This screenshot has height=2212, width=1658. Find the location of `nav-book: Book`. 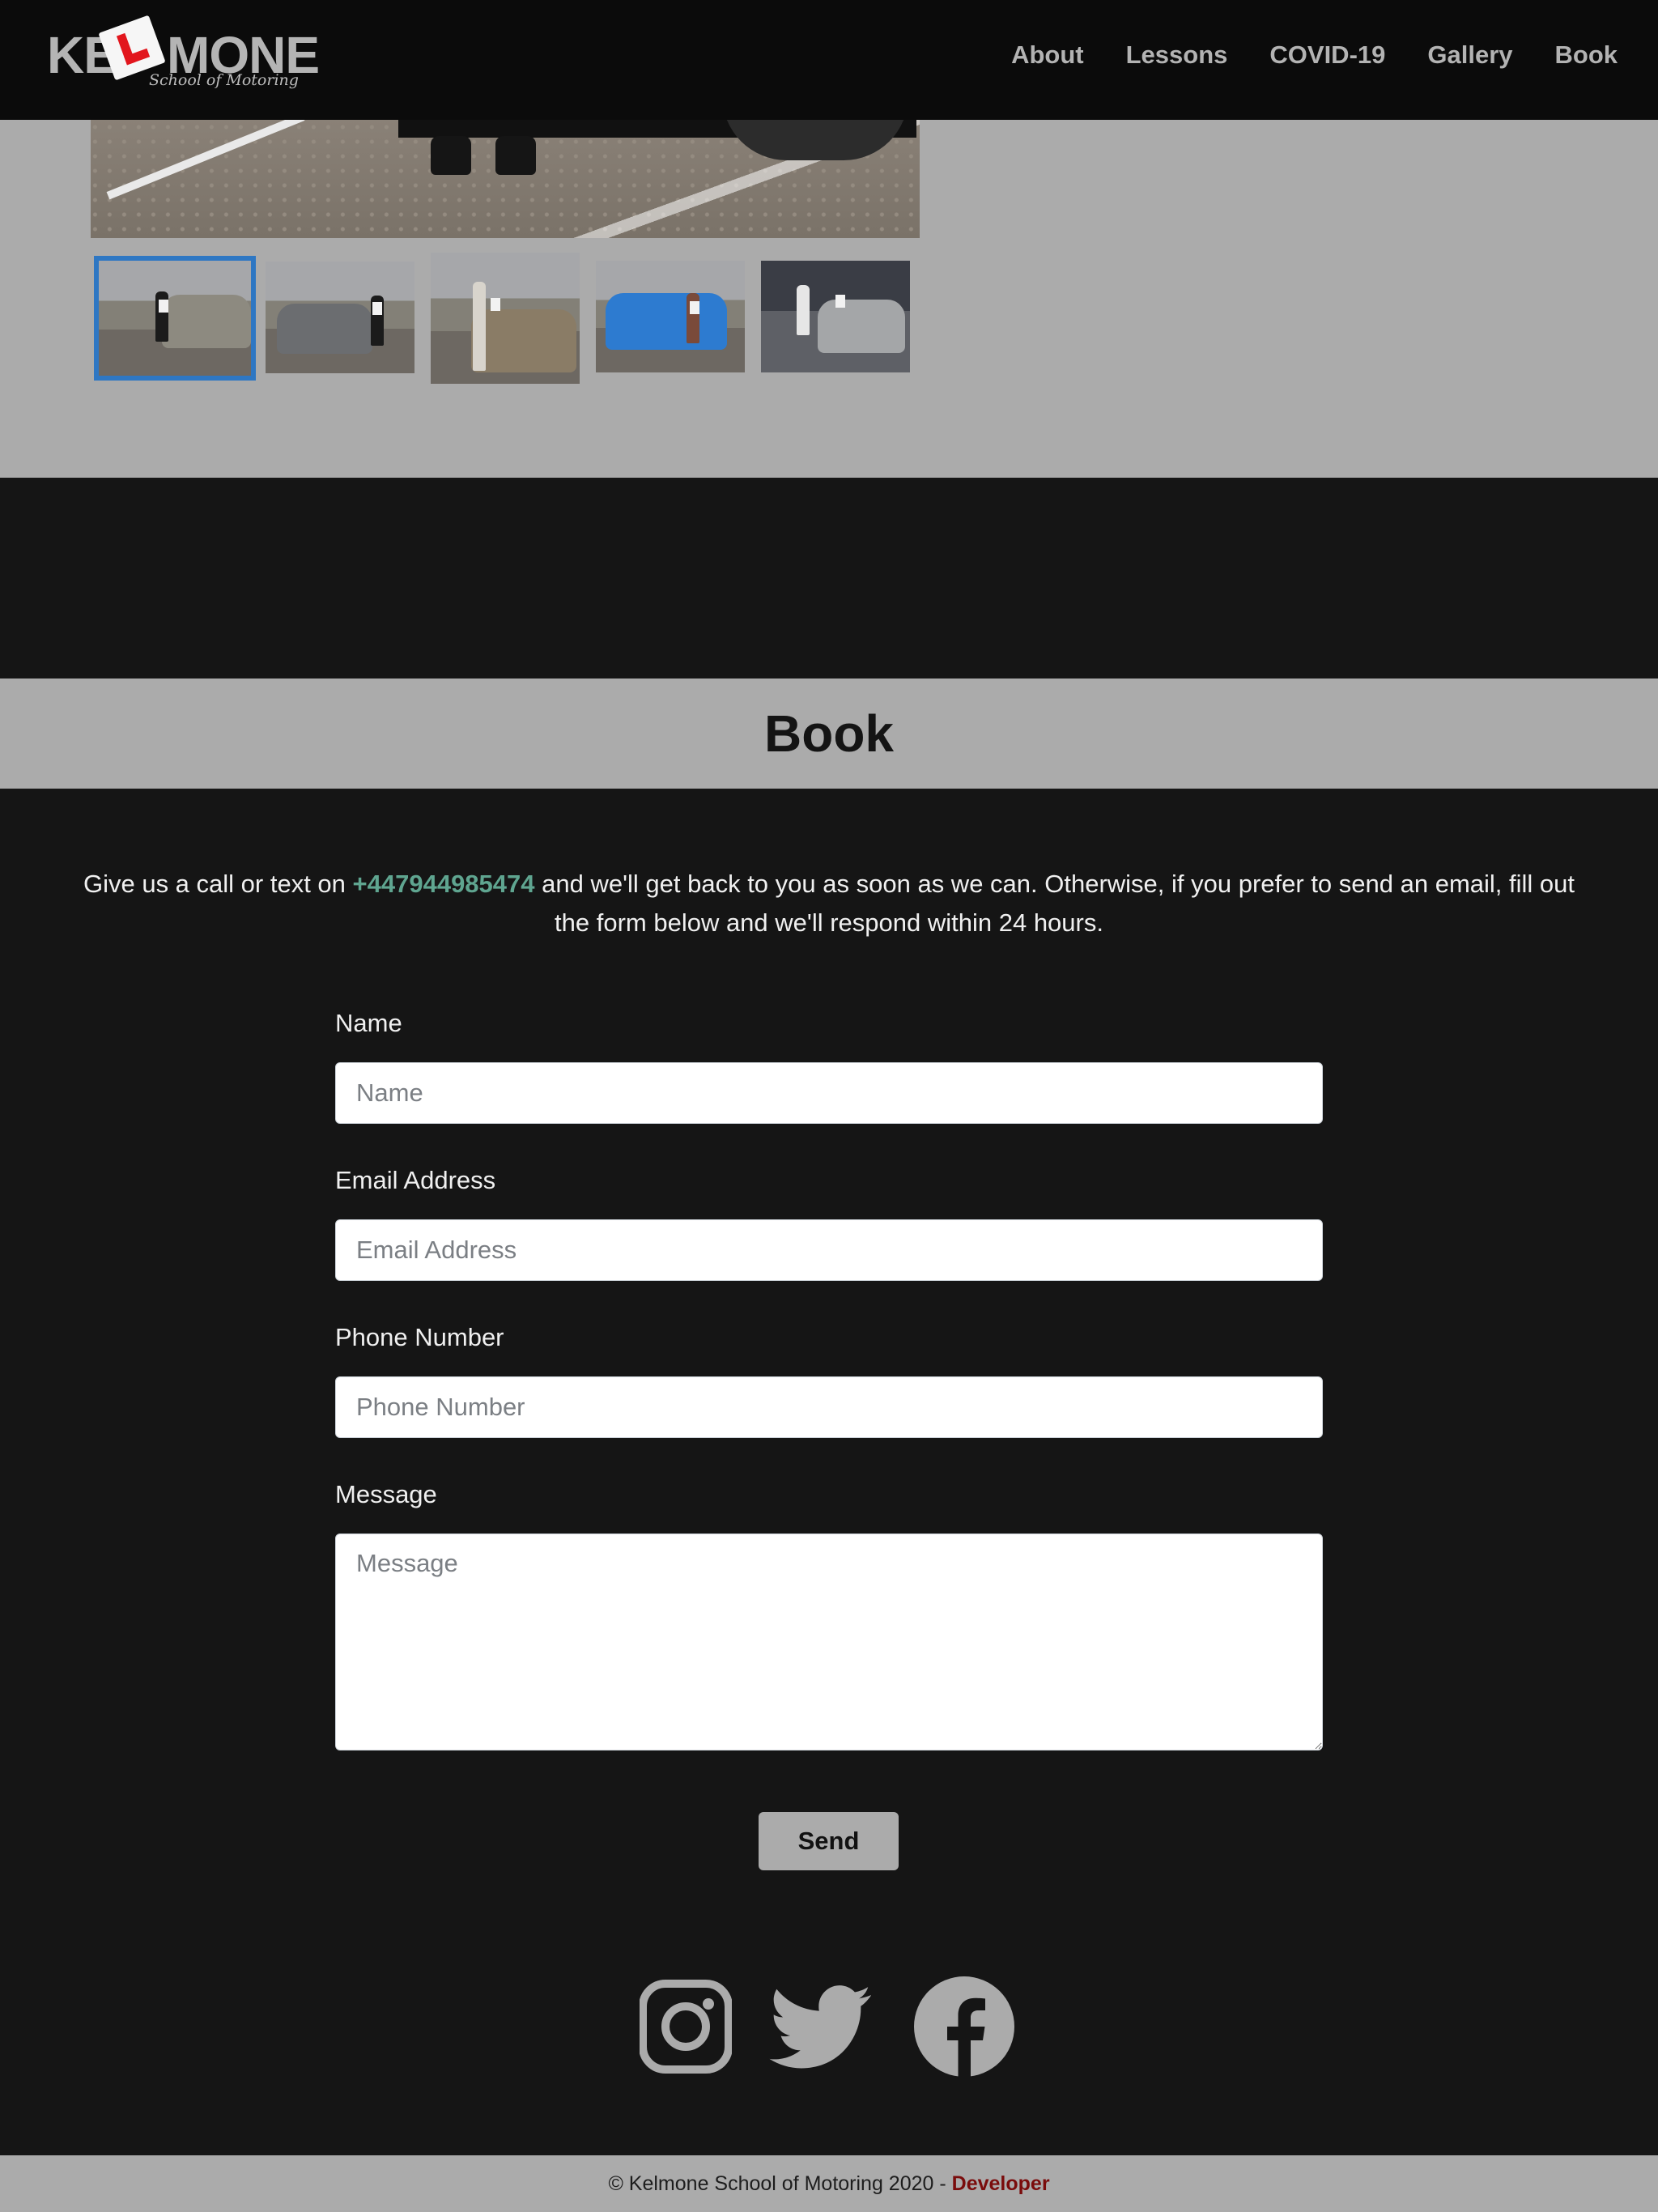

nav-book: Book is located at coordinates (1586, 55).